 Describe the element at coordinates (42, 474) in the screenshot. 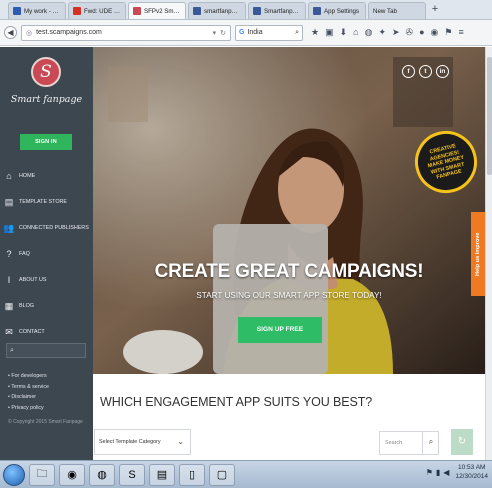

I see `folder-icon: 🗀` at that location.